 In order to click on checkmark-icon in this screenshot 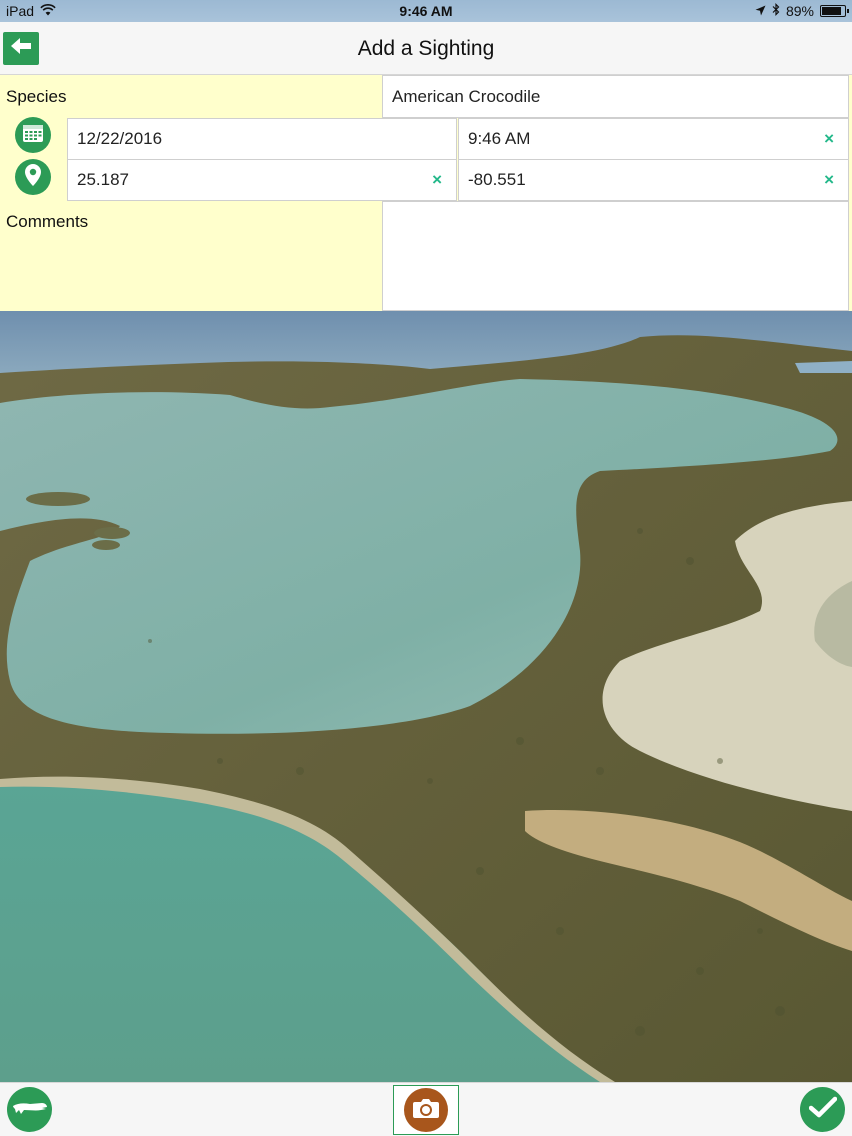, I will do `click(822, 1109)`.